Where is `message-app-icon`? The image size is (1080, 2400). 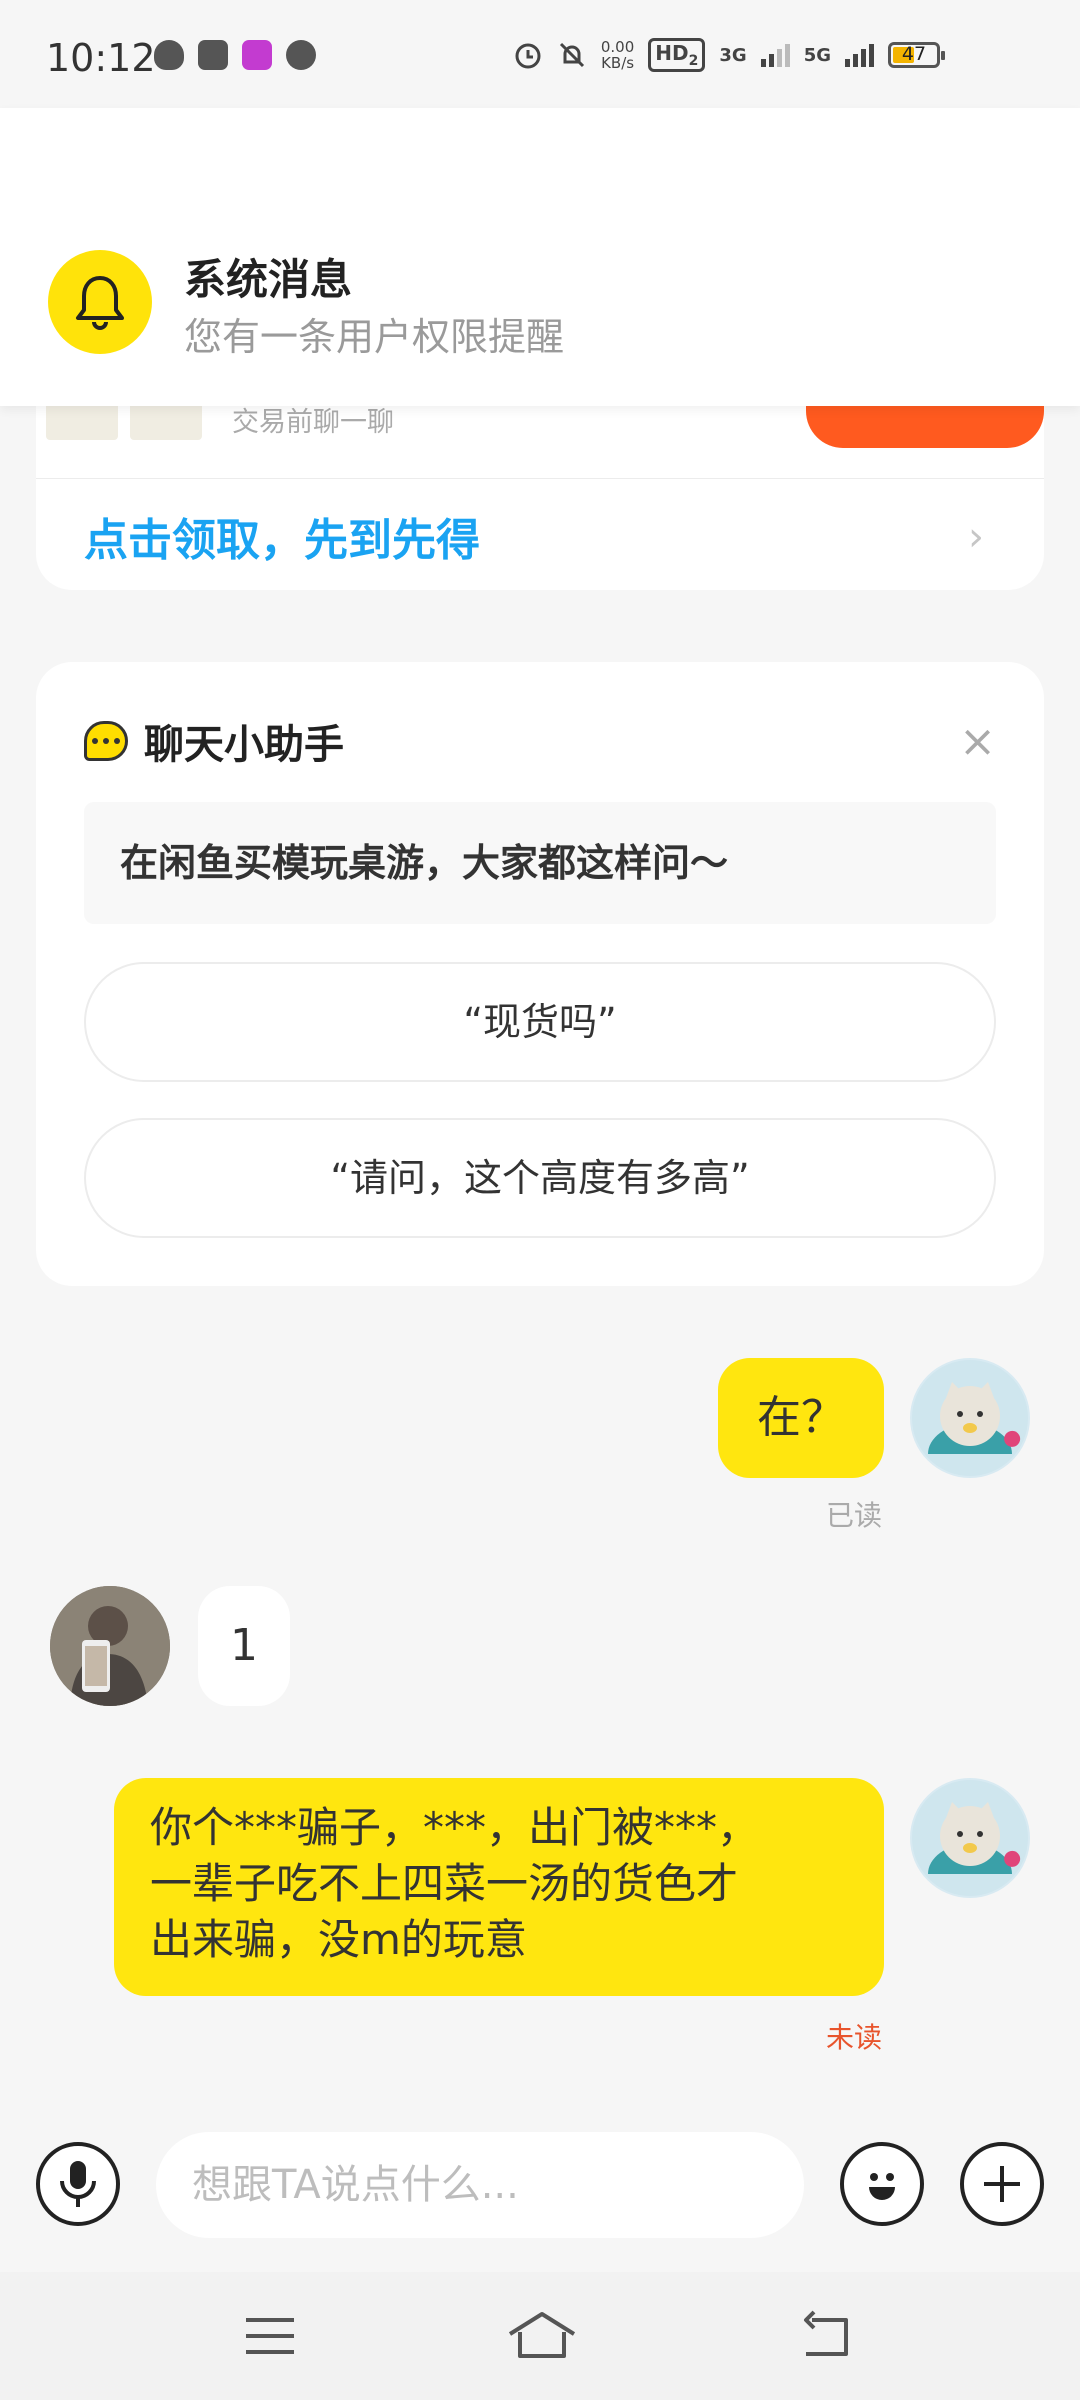
message-app-icon is located at coordinates (213, 55).